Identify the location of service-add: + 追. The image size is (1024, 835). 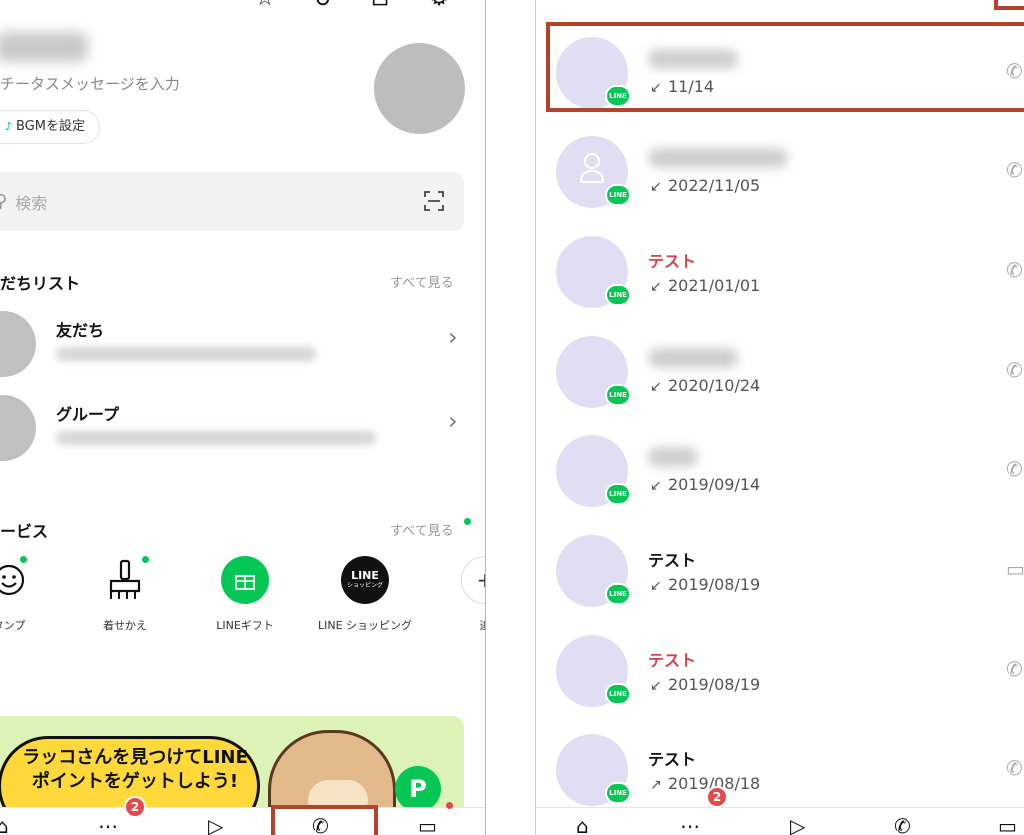
(457, 595).